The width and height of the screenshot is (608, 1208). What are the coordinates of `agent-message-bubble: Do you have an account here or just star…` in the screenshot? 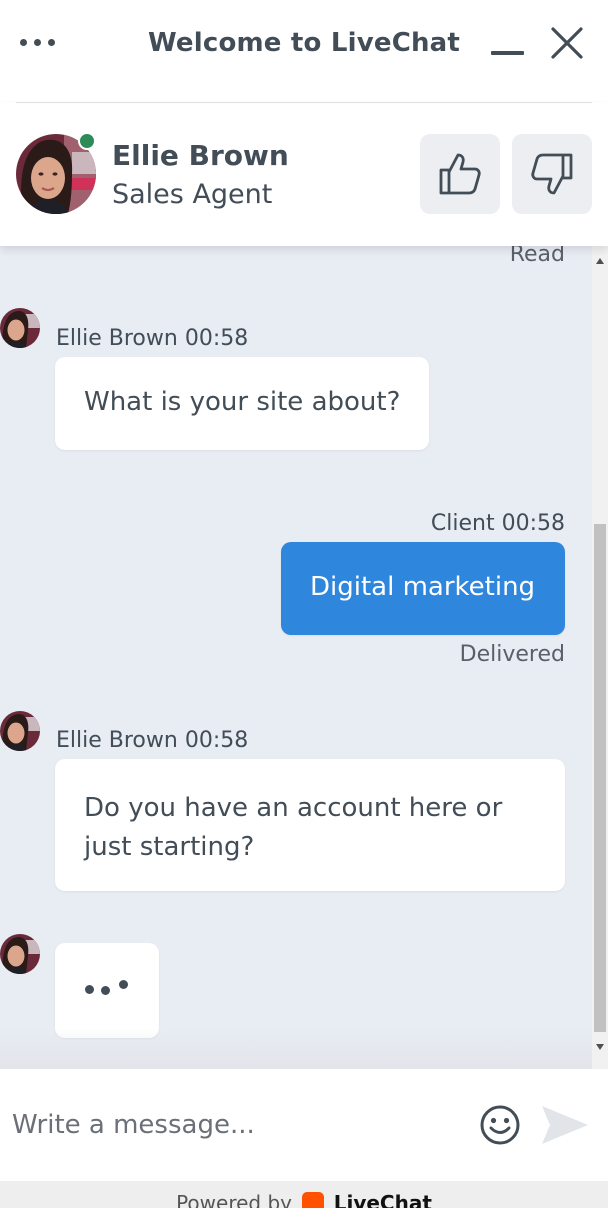 It's located at (310, 825).